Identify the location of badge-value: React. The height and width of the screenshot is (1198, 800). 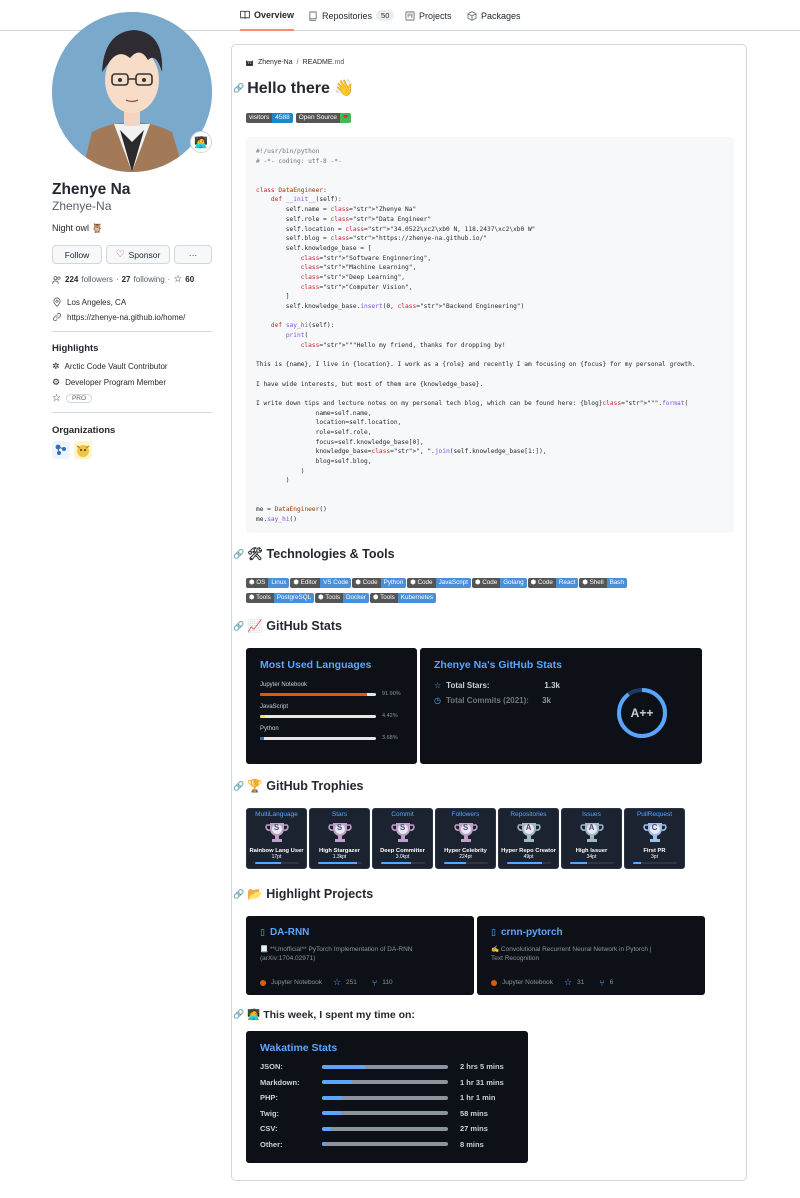
(567, 583).